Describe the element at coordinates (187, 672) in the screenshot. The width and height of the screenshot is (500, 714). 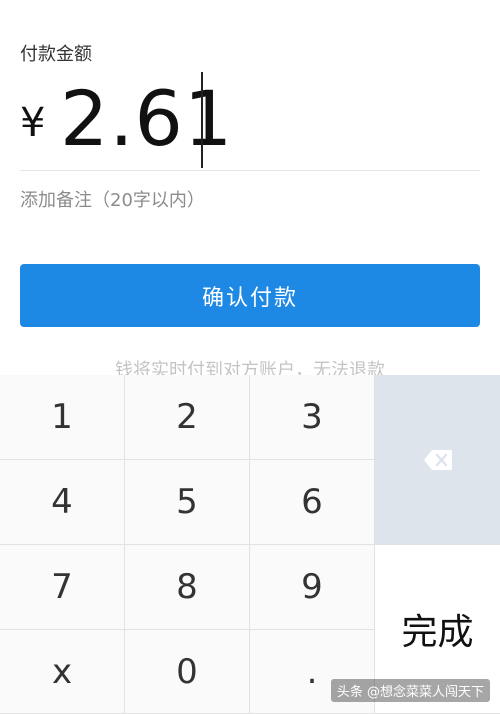
I see `key-0: 0` at that location.